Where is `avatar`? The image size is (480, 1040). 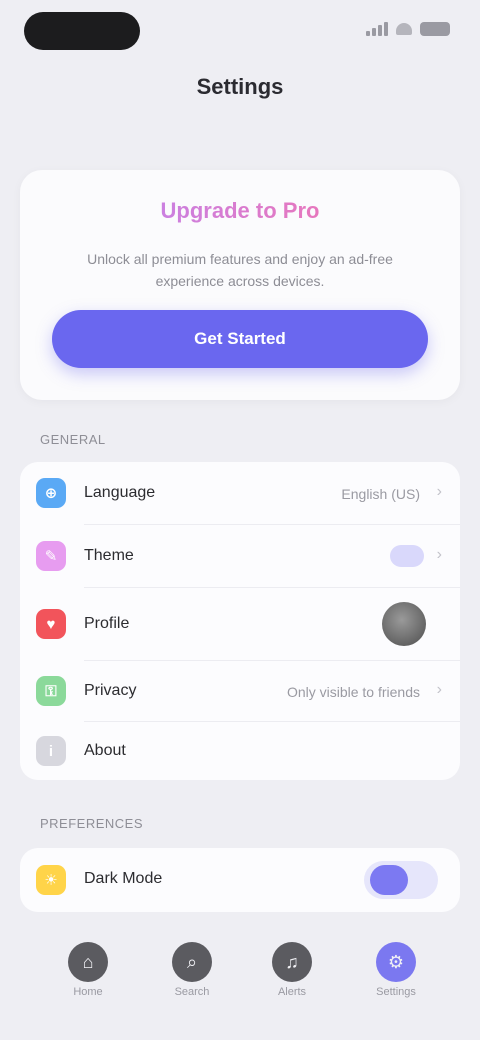 avatar is located at coordinates (404, 624).